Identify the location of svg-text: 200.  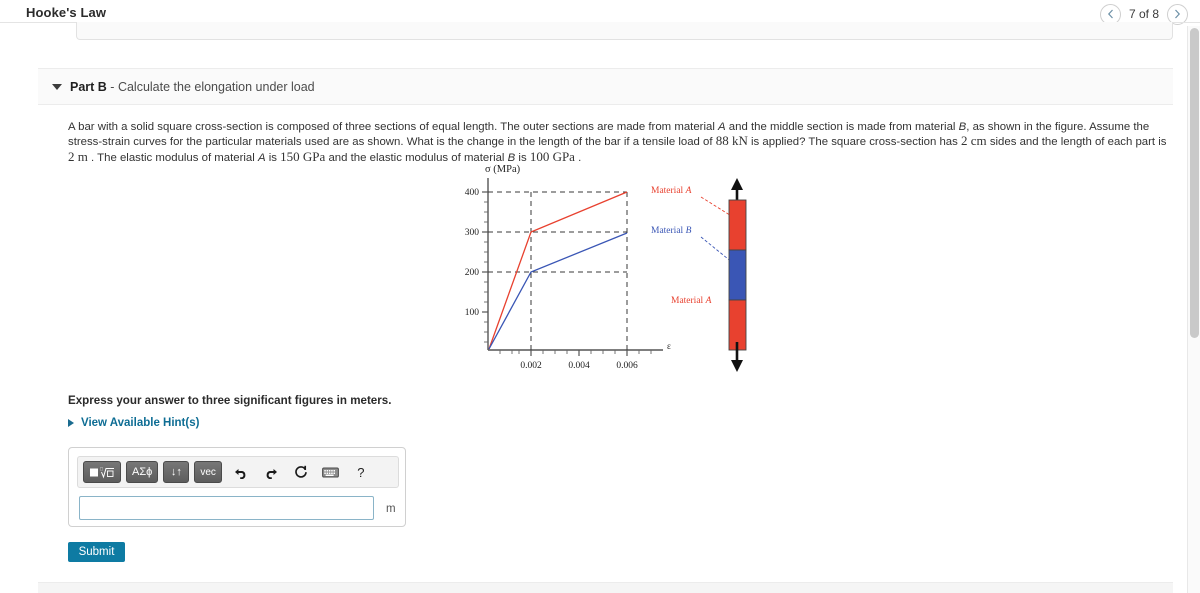
(472, 273).